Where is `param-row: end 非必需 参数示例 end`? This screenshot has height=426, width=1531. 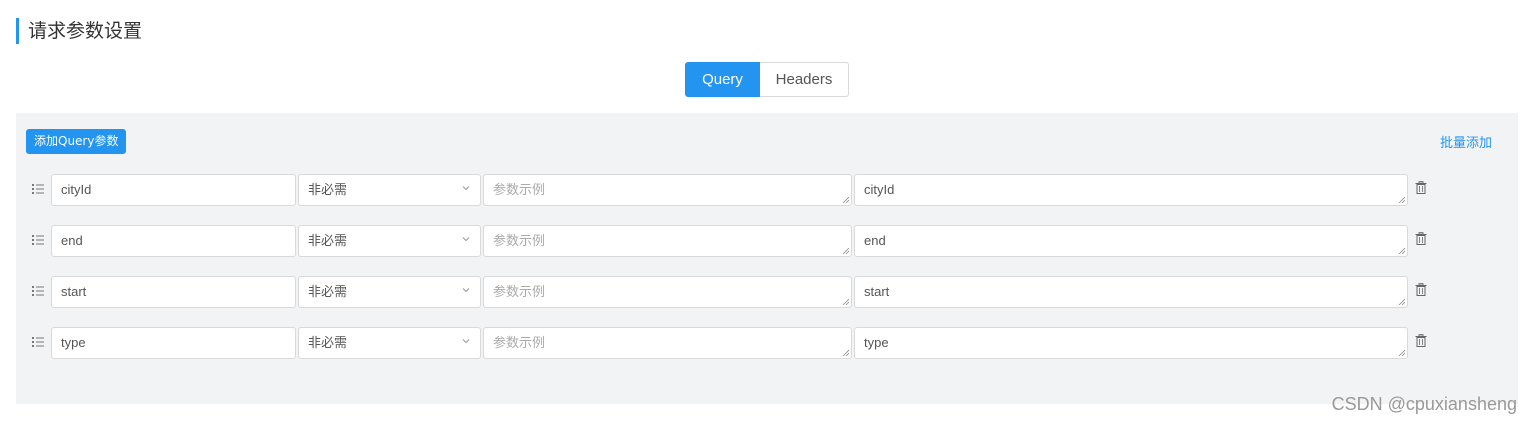 param-row: end 非必需 参数示例 end is located at coordinates (767, 241).